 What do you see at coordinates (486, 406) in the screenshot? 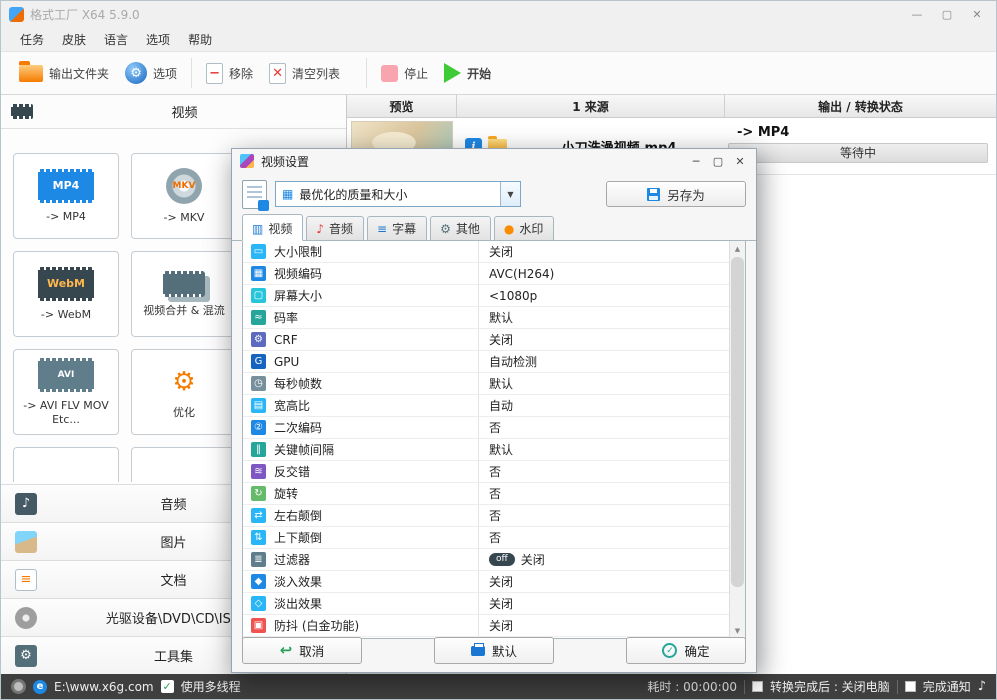
I see `setting-row: ▤ 宽高比 自动` at bounding box center [486, 406].